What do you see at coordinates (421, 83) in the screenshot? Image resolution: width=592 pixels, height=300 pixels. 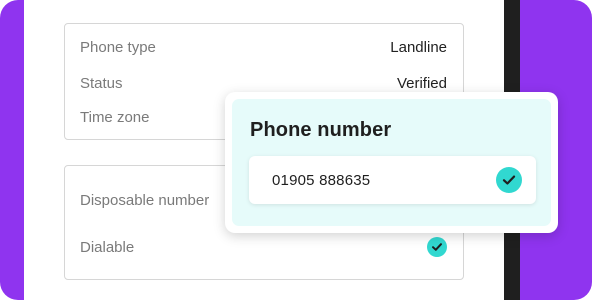 I see `status-value: Verified` at bounding box center [421, 83].